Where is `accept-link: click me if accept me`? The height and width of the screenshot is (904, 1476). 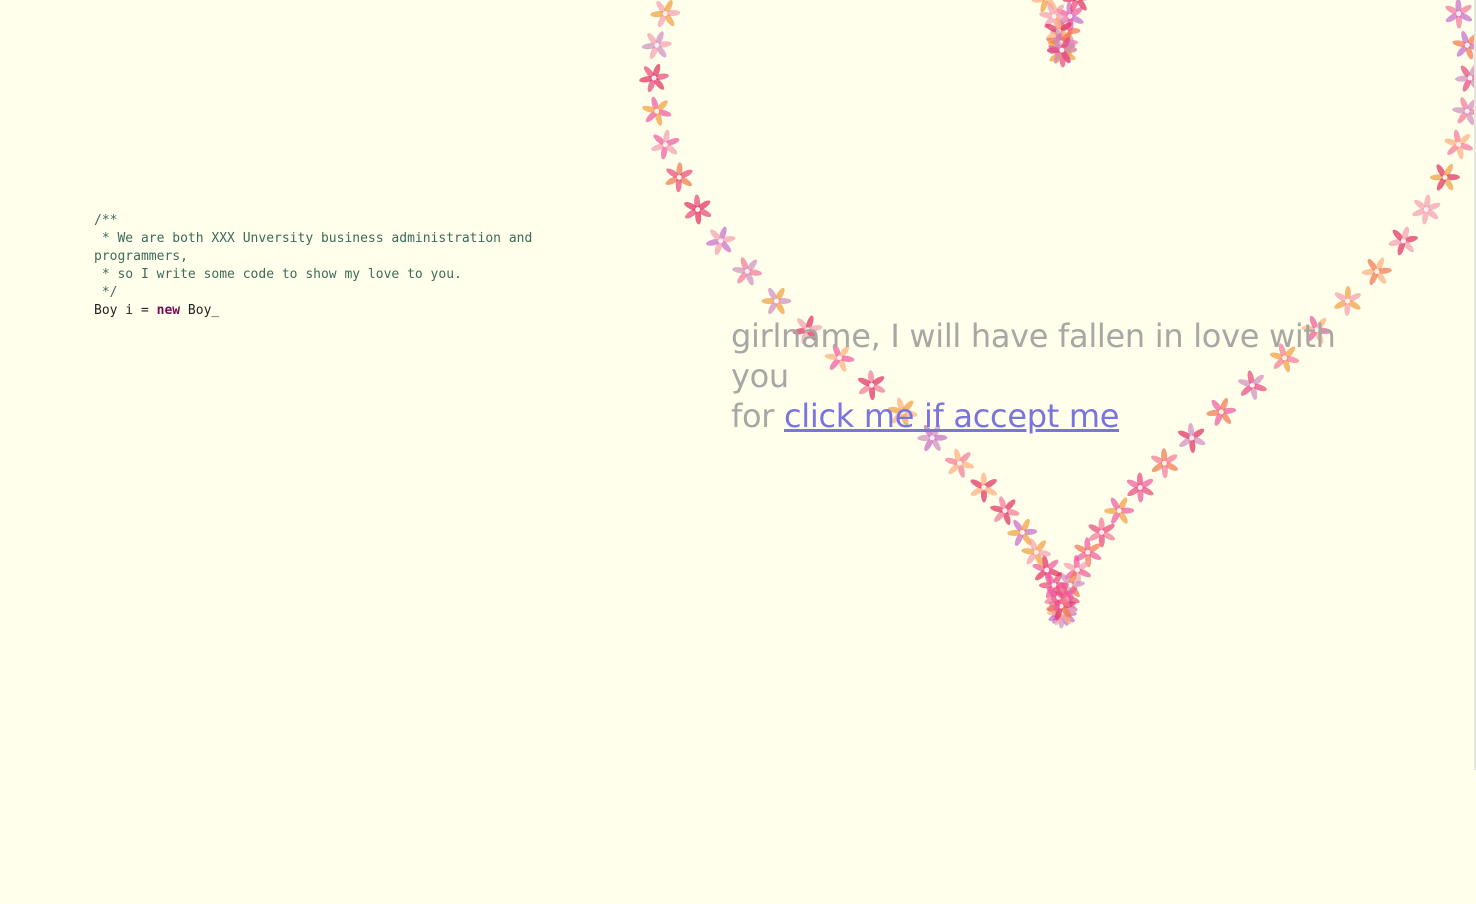 accept-link: click me if accept me is located at coordinates (951, 416).